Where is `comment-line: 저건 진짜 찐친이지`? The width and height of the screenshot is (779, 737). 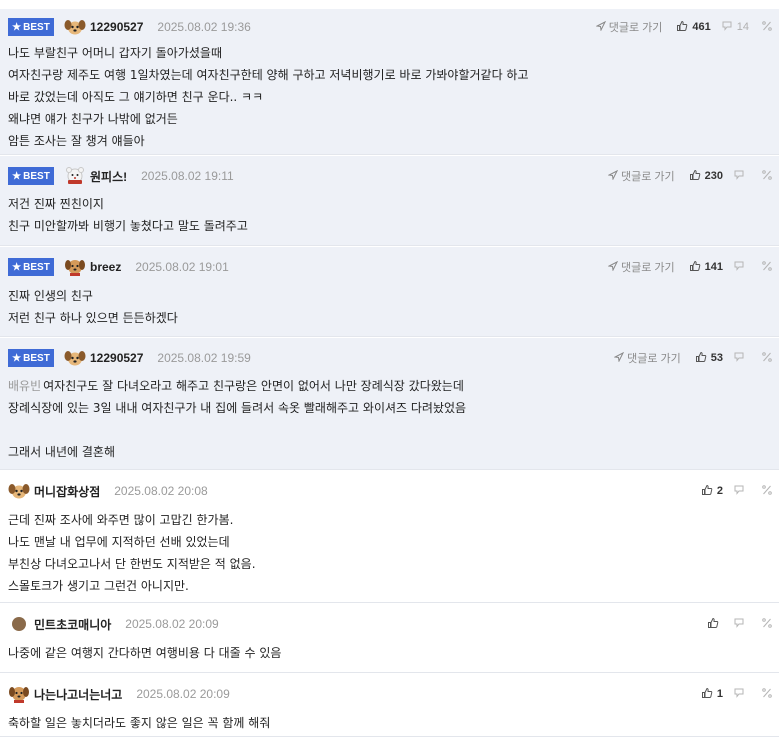
comment-line: 저건 진짜 찐친이지 is located at coordinates (56, 204).